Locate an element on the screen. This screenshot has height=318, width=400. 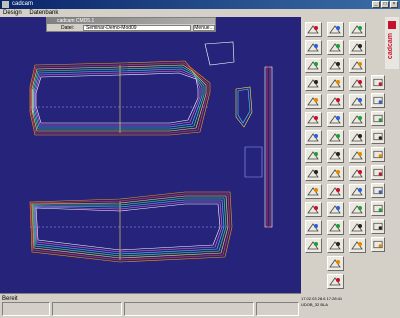
menu-design: Design is located at coordinates (12, 13).